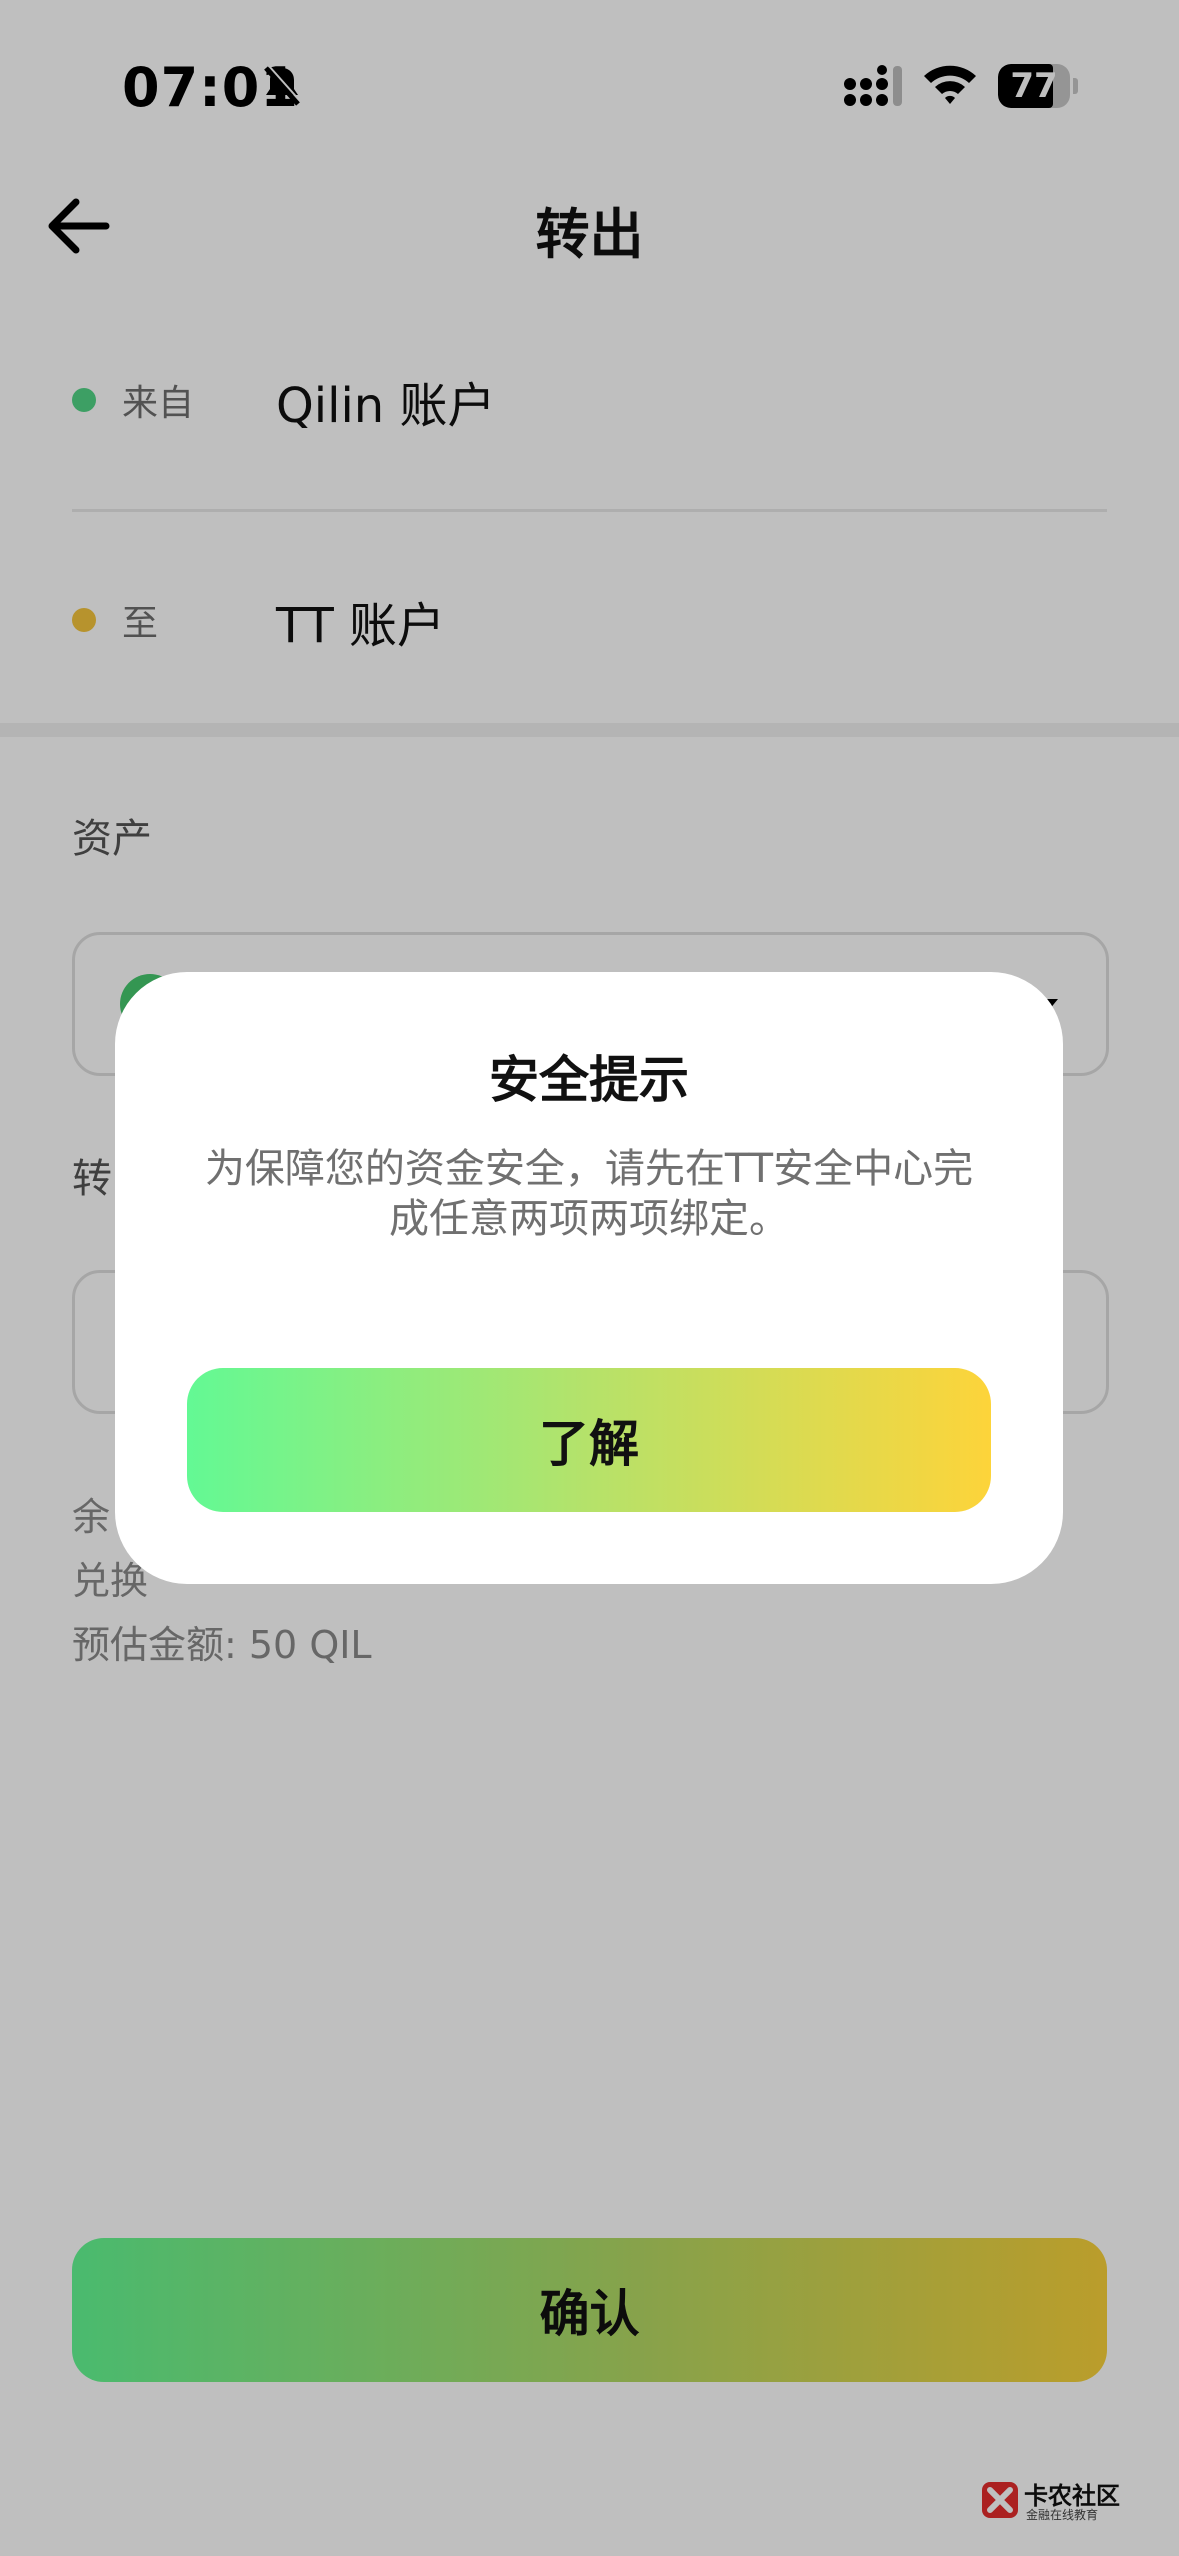 The image size is (1179, 2556). Describe the element at coordinates (589, 1169) in the screenshot. I see `dialog-message-line-1: 为保障您的资金安全，请先在TT安全中心完` at that location.